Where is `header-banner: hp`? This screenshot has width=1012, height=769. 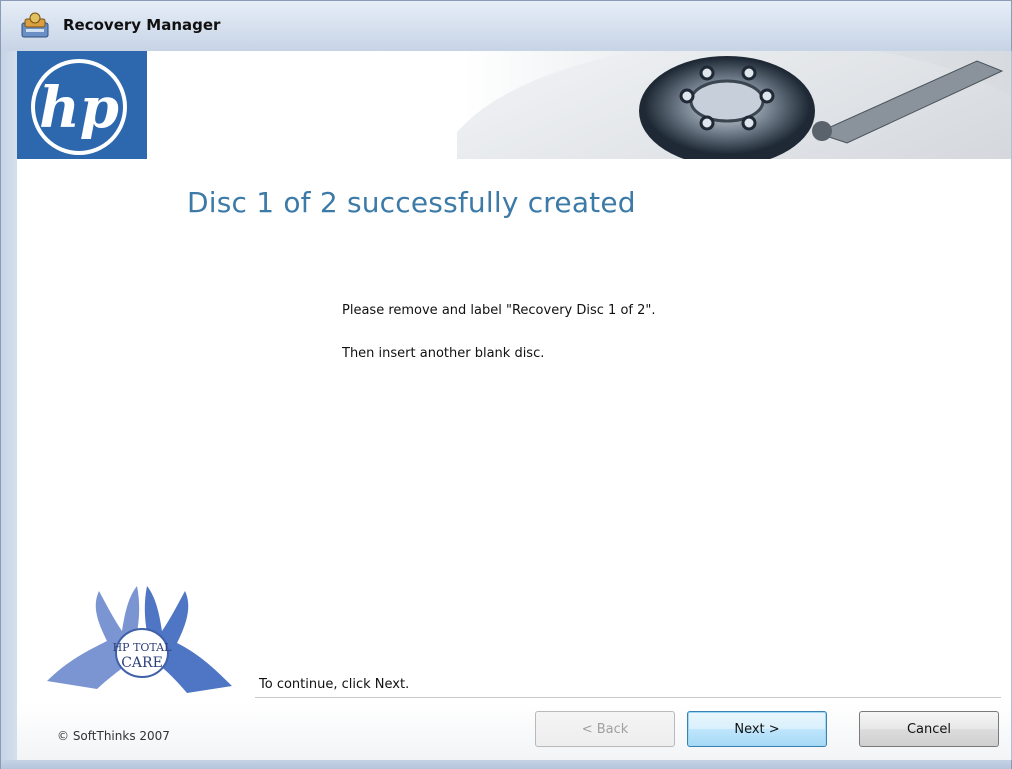 header-banner: hp is located at coordinates (514, 105).